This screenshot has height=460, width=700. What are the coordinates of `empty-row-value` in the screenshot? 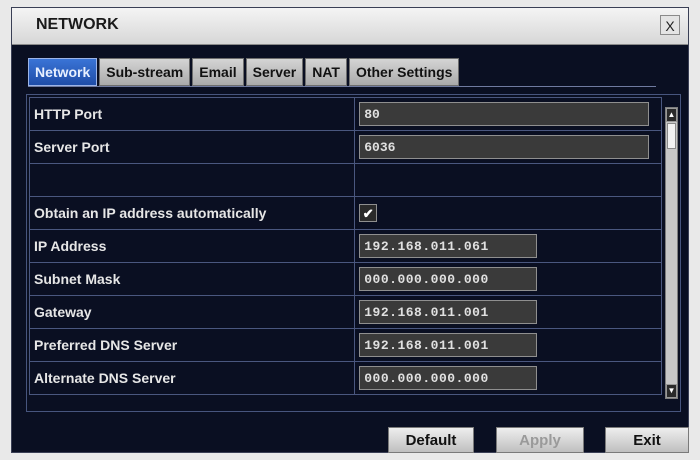 It's located at (508, 180).